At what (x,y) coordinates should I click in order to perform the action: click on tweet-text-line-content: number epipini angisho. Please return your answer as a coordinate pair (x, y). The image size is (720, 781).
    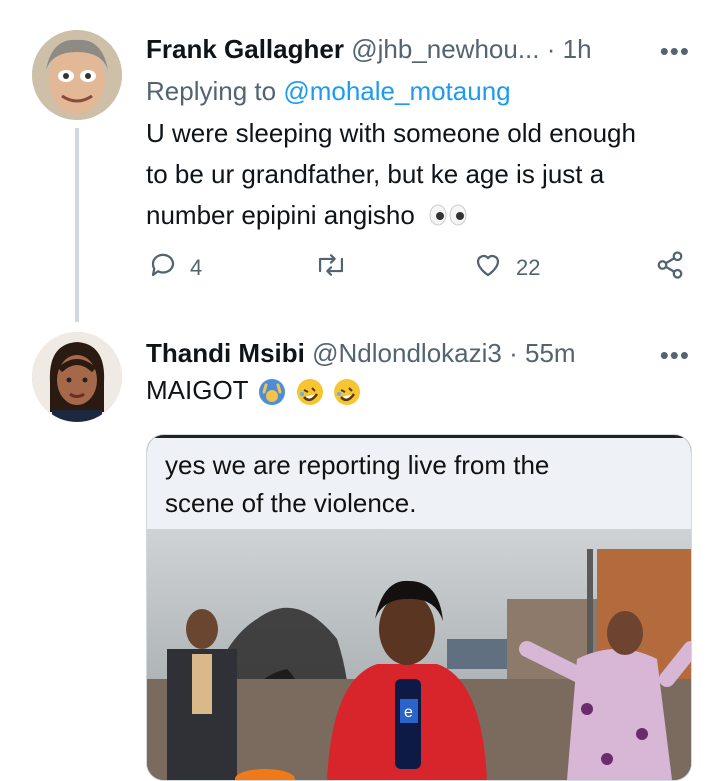
    Looking at the image, I should click on (280, 215).